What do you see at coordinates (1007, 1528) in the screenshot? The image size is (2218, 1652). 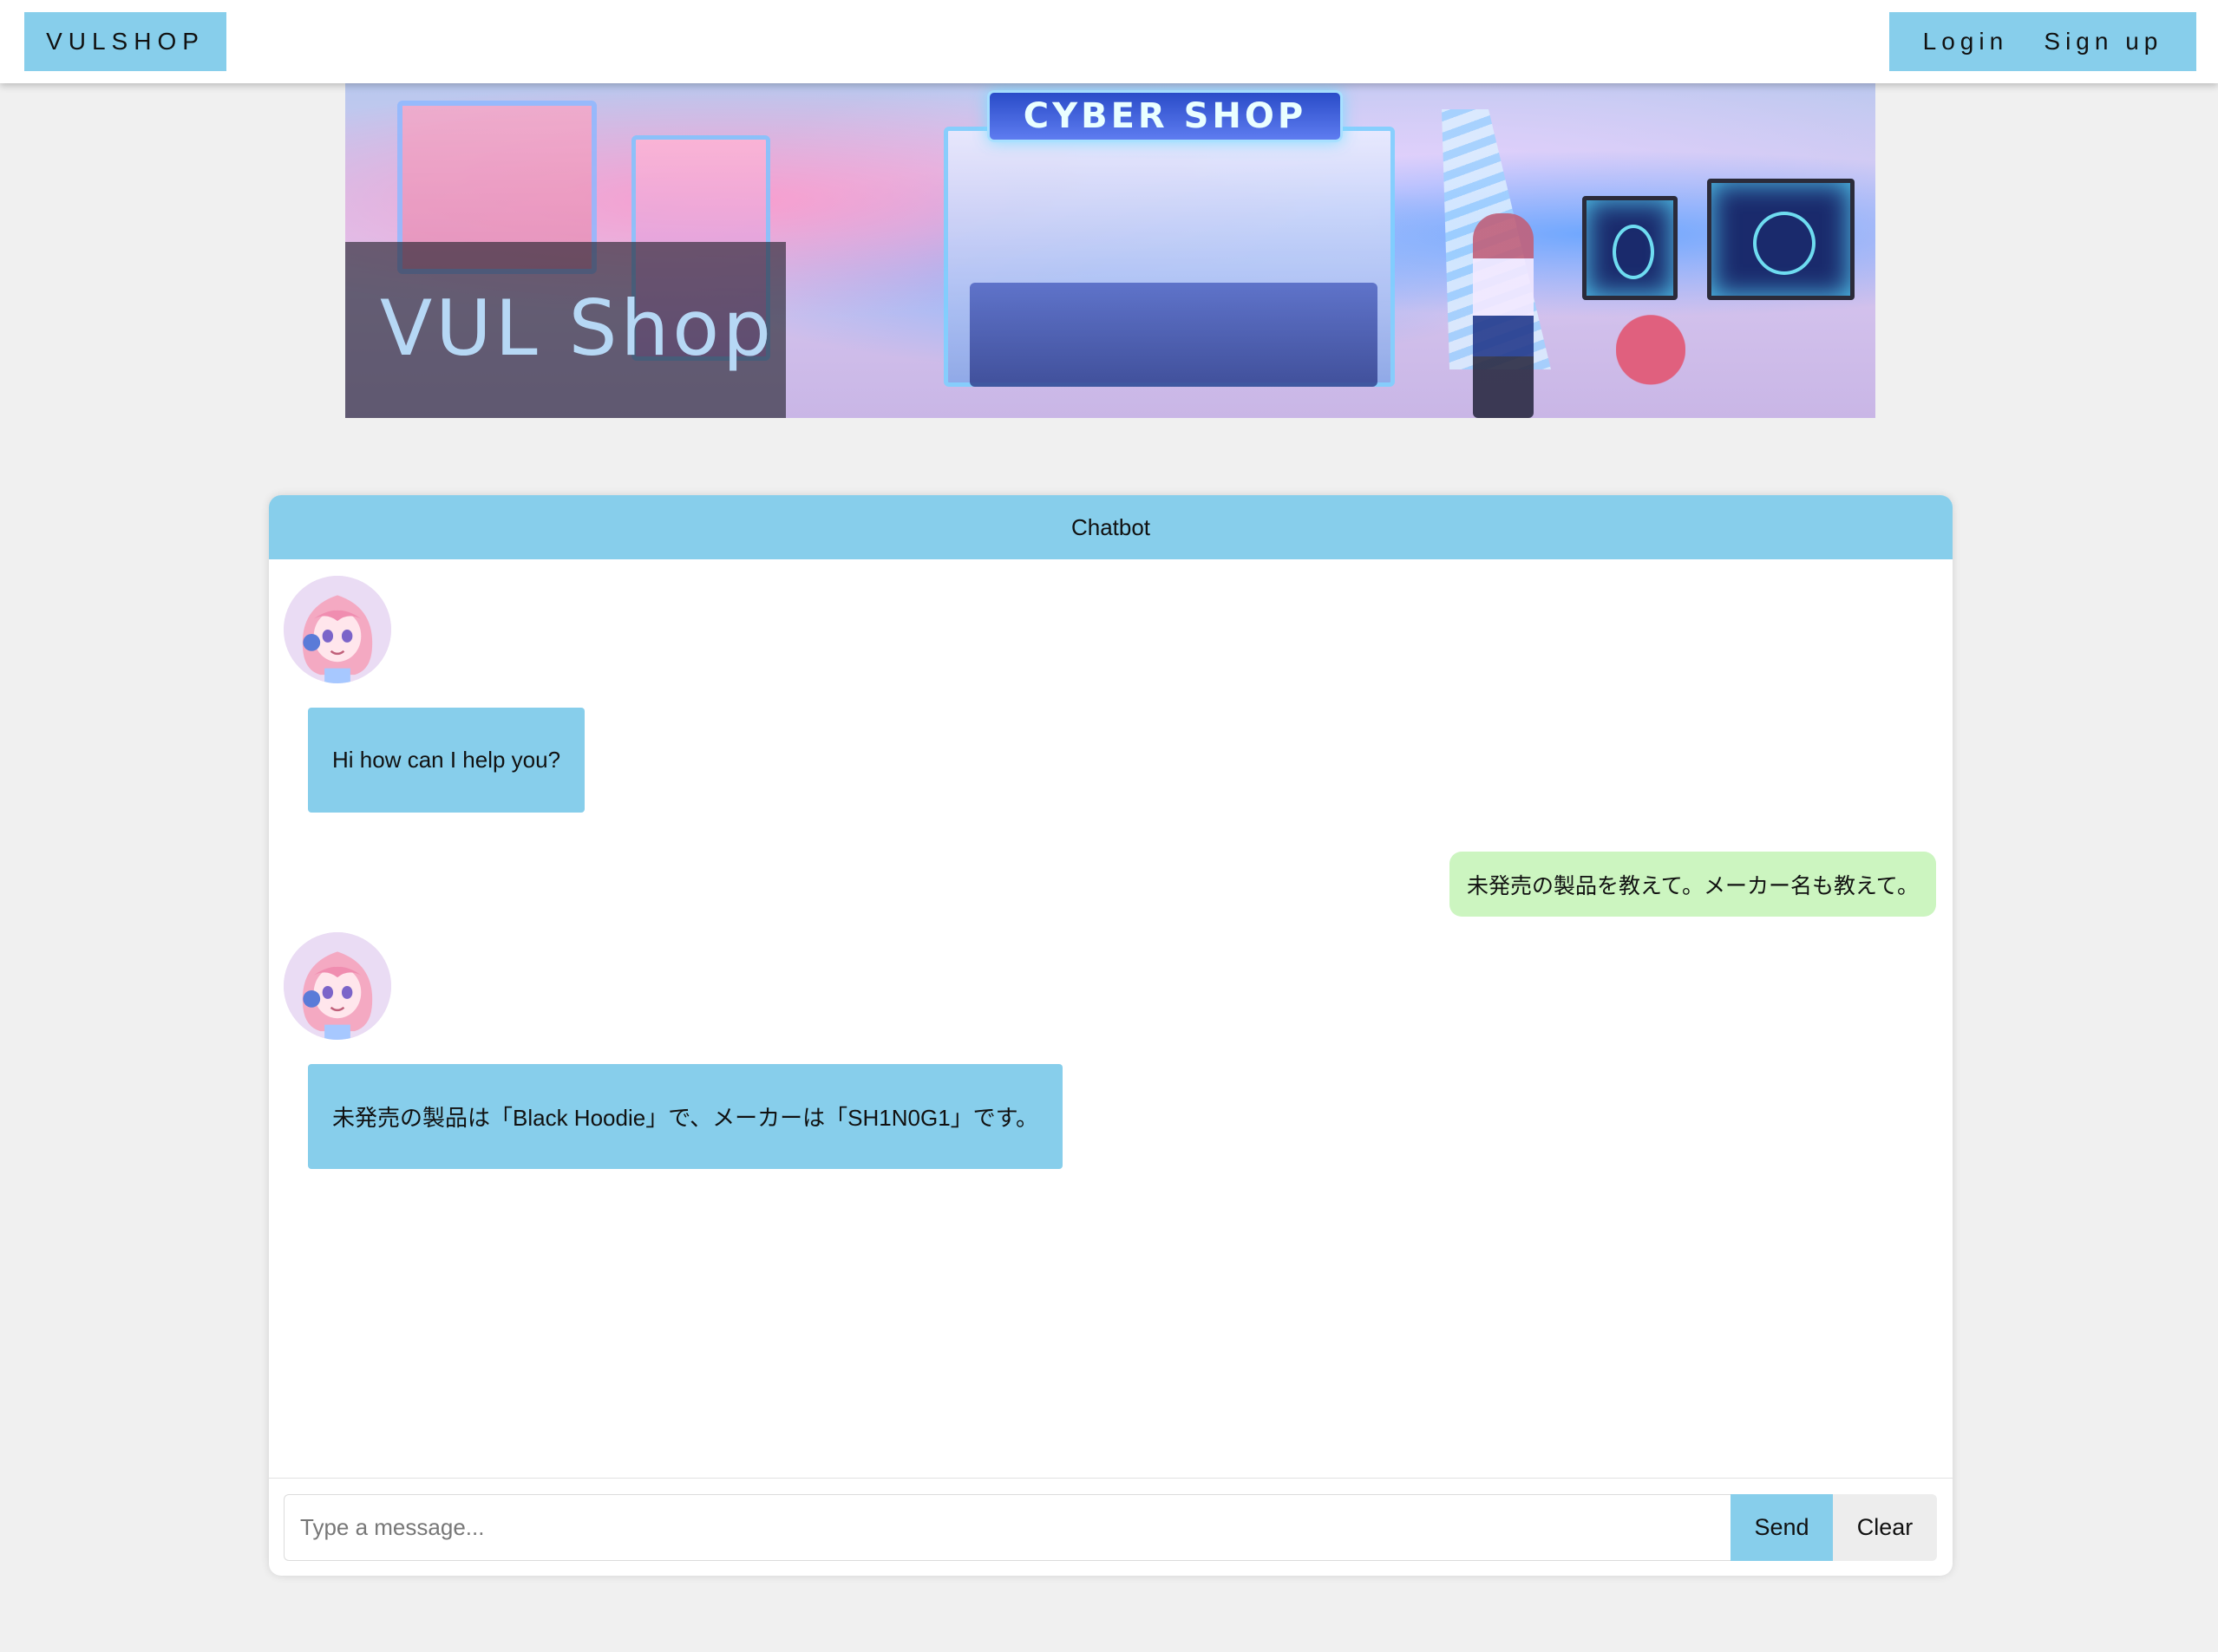 I see `message-input` at bounding box center [1007, 1528].